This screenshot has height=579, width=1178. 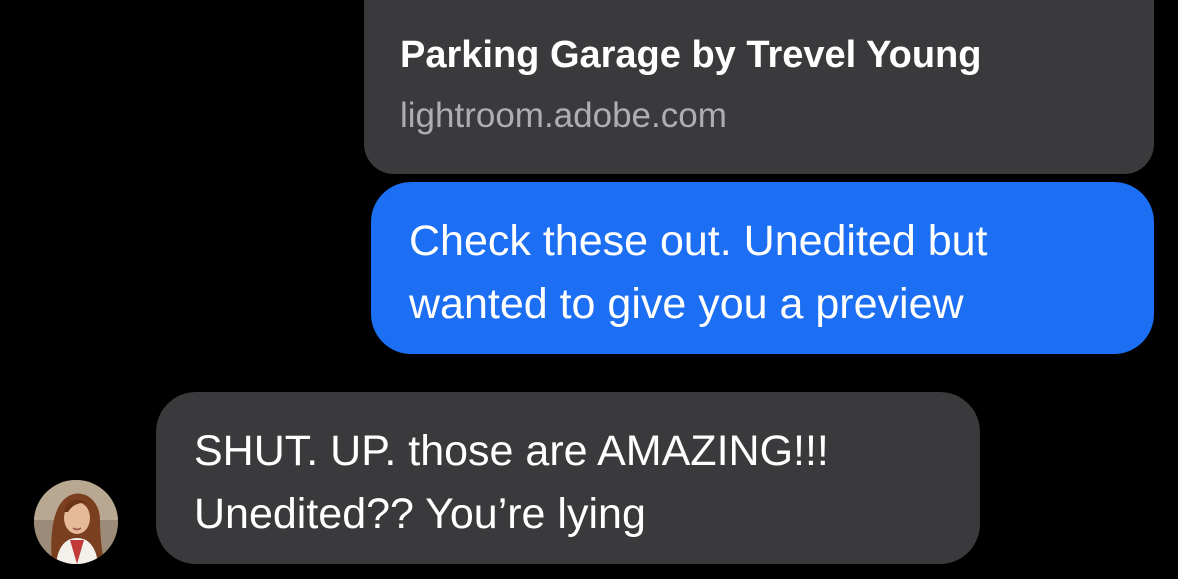 I want to click on contact-photo-icon, so click(x=76, y=522).